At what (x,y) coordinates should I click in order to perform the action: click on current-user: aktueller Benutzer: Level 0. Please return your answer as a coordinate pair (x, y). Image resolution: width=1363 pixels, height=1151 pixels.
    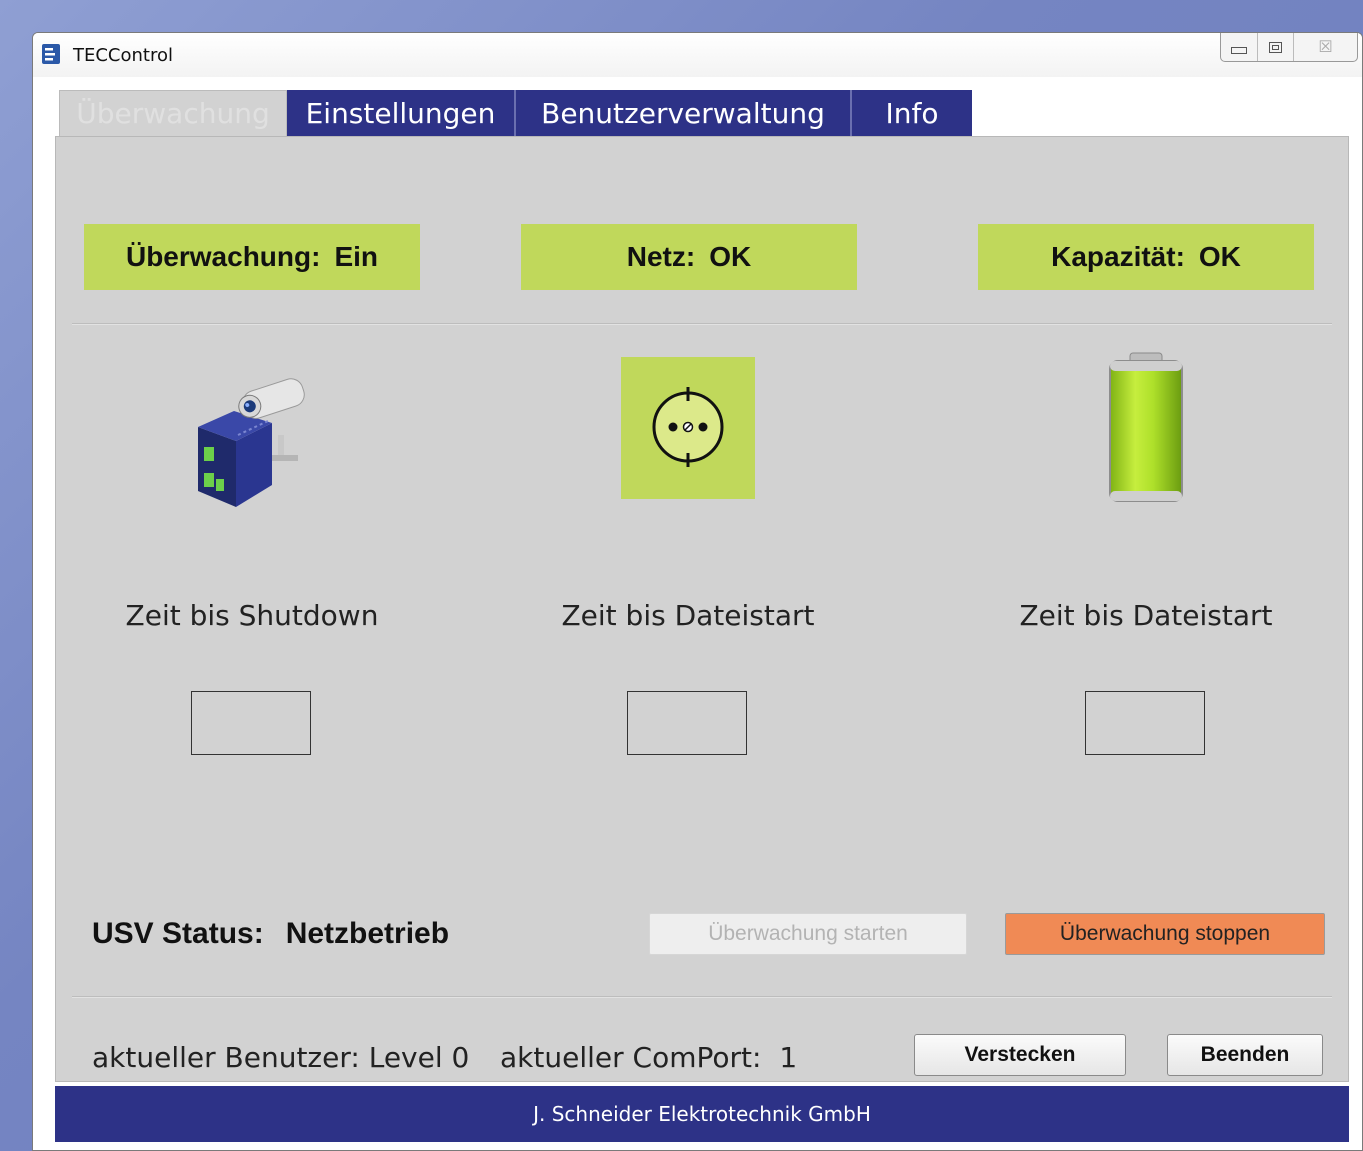
    Looking at the image, I should click on (280, 1057).